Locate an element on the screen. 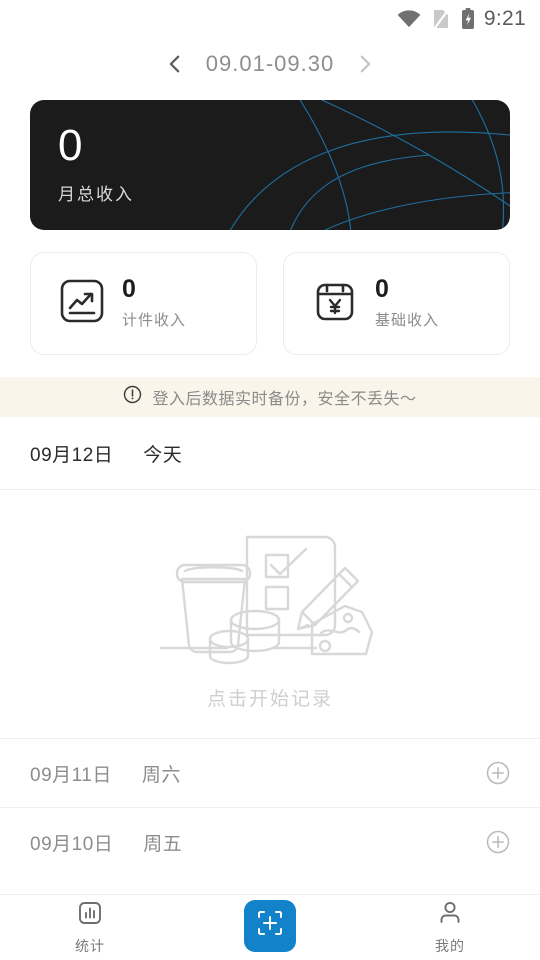 The height and width of the screenshot is (960, 540). row-weekday: 周五 is located at coordinates (163, 844).